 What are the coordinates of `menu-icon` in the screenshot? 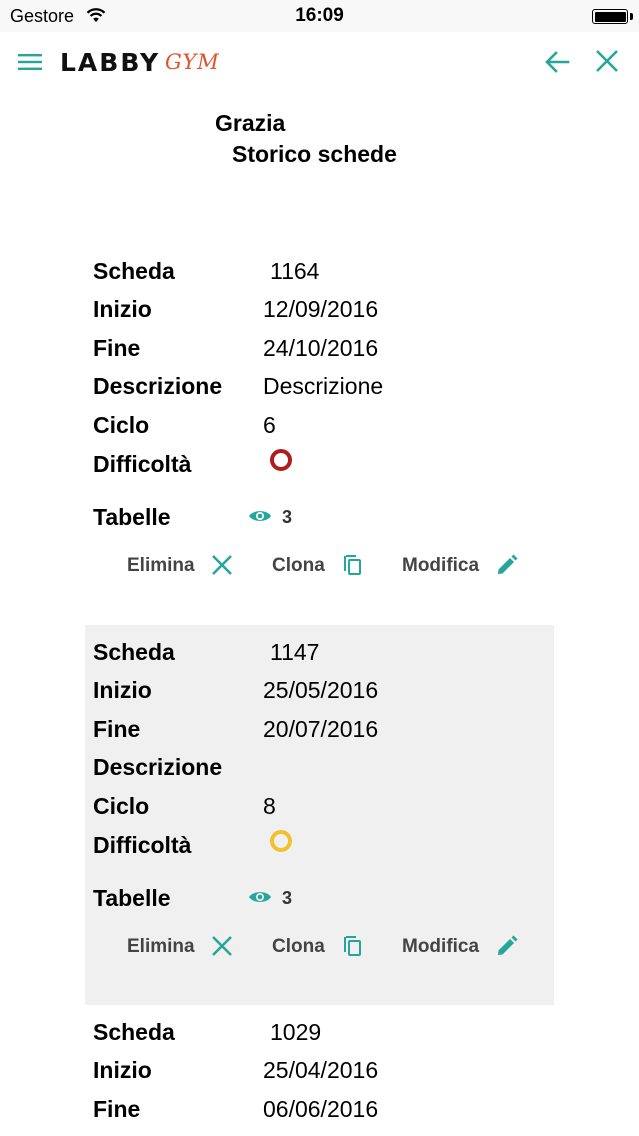 It's located at (30, 62).